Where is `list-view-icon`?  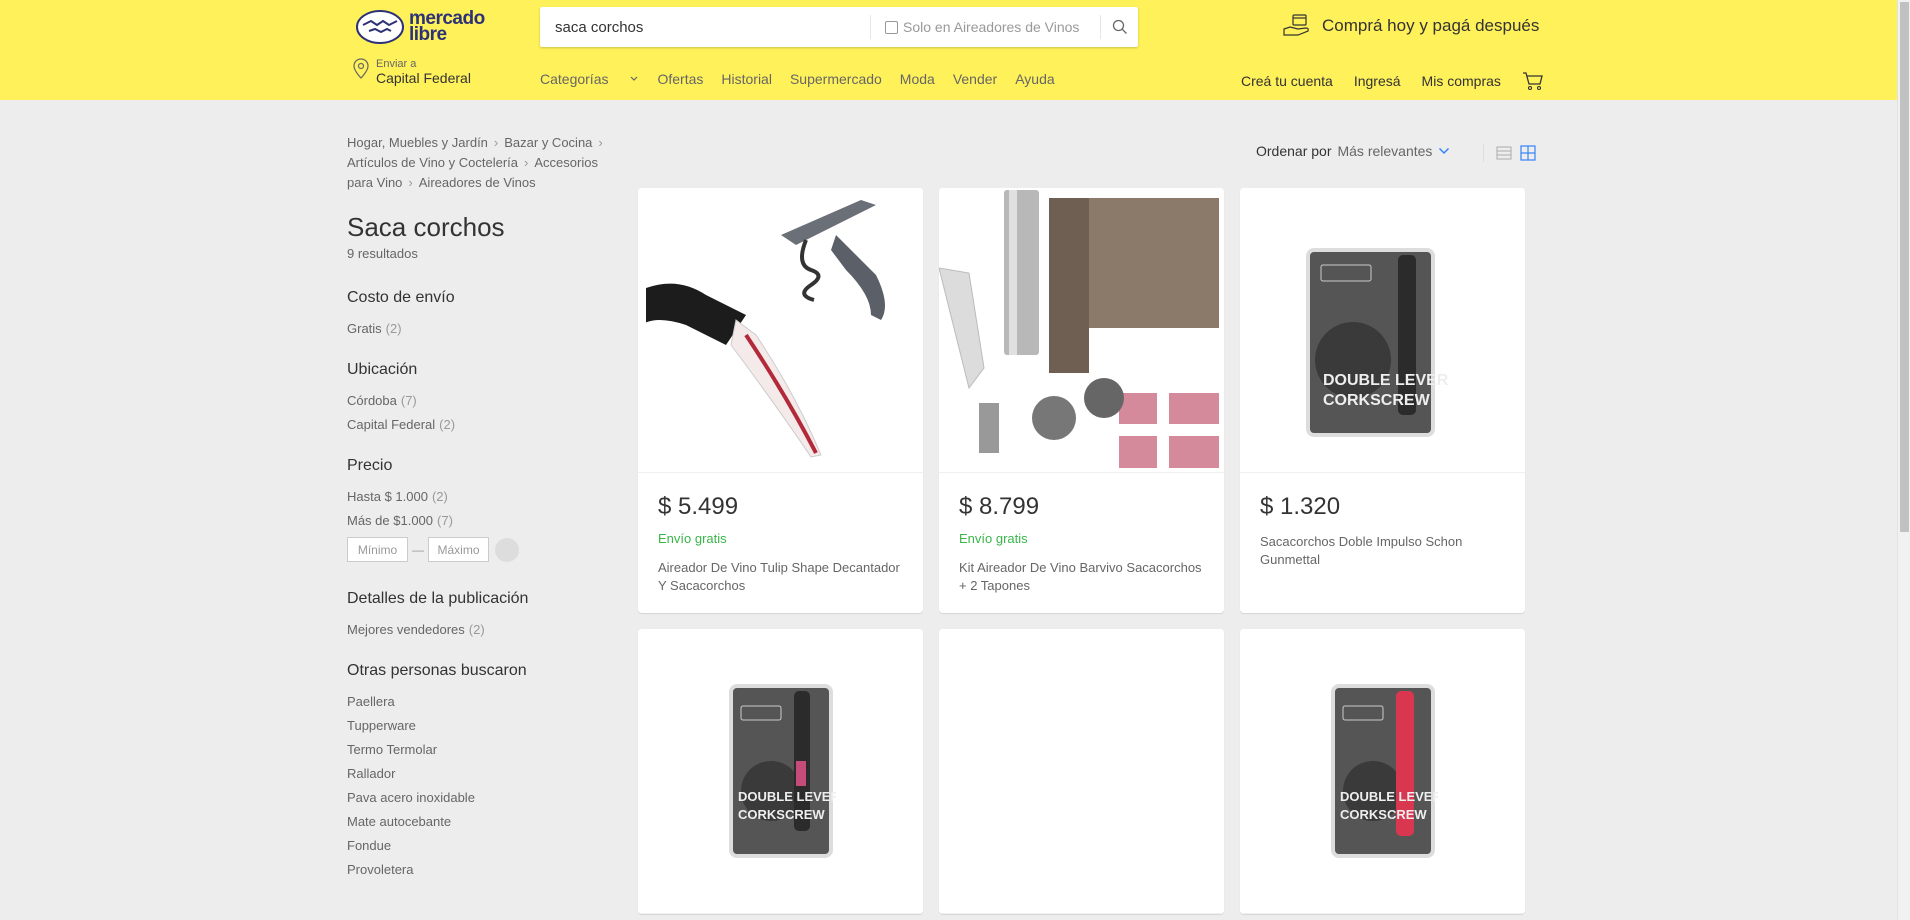 list-view-icon is located at coordinates (1504, 153).